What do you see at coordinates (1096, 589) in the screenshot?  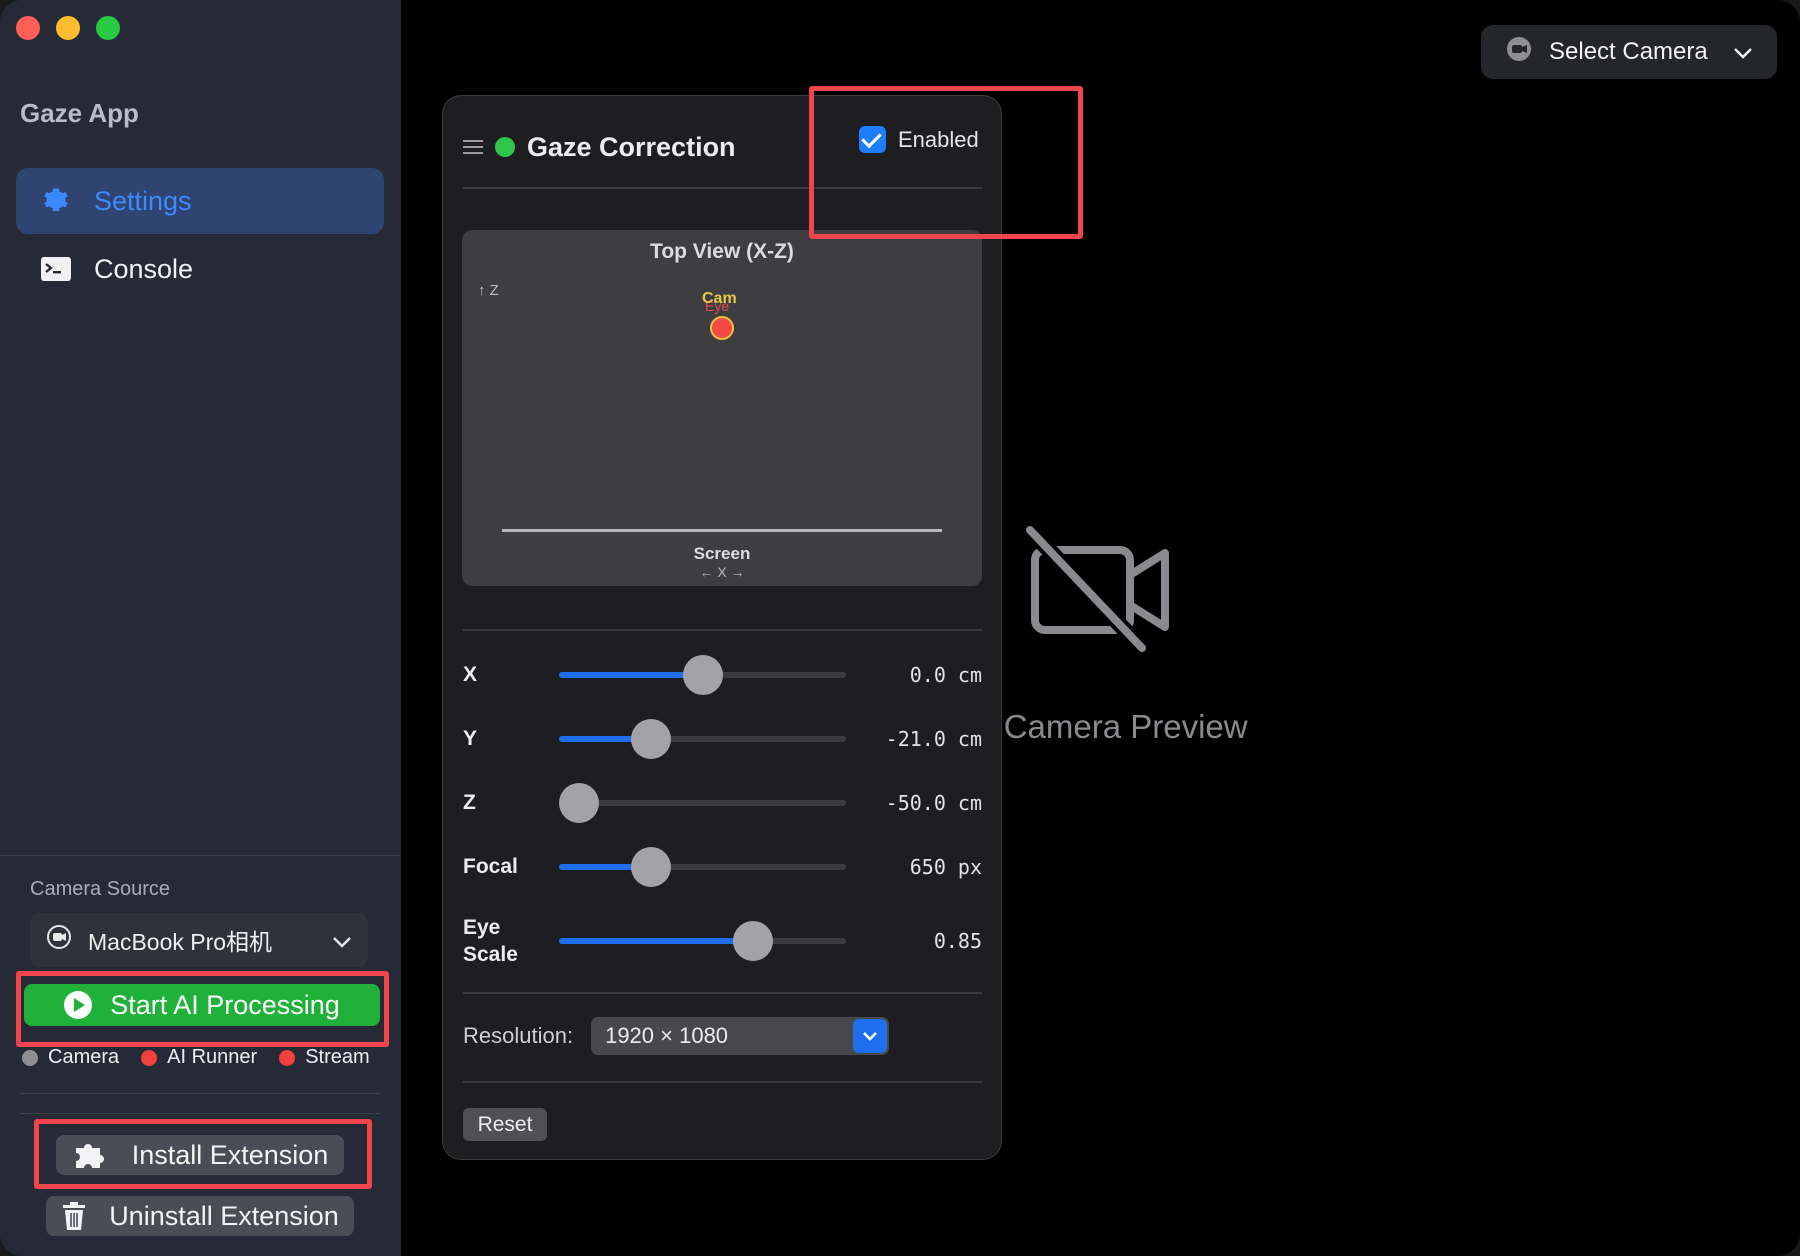 I see `video-slash-icon` at bounding box center [1096, 589].